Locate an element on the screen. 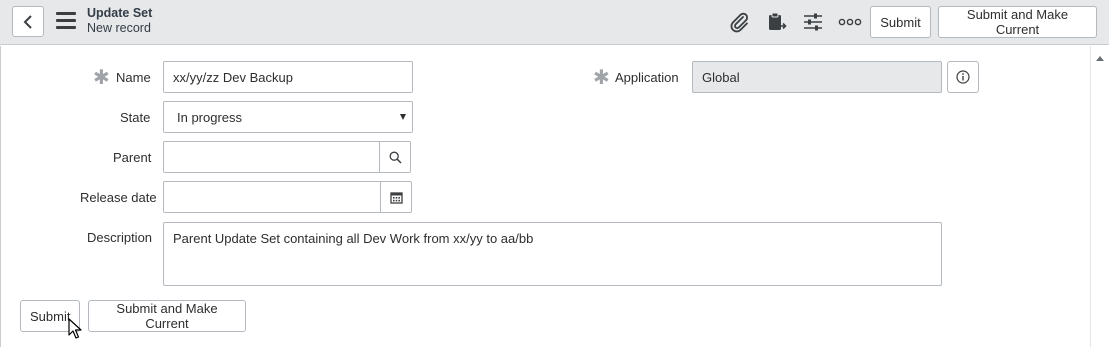 Image resolution: width=1109 pixels, height=347 pixels. paperclip-icon is located at coordinates (739, 22).